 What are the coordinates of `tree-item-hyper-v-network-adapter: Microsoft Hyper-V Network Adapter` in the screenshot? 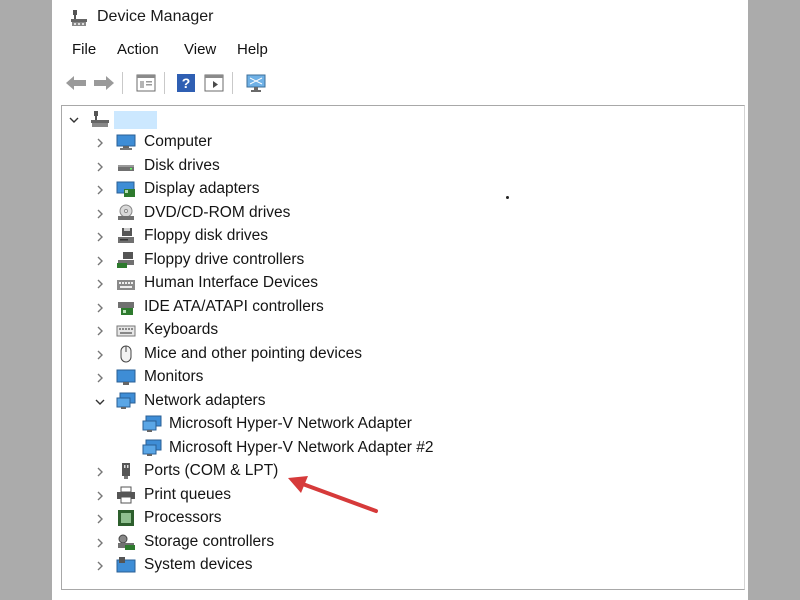 It's located at (392, 424).